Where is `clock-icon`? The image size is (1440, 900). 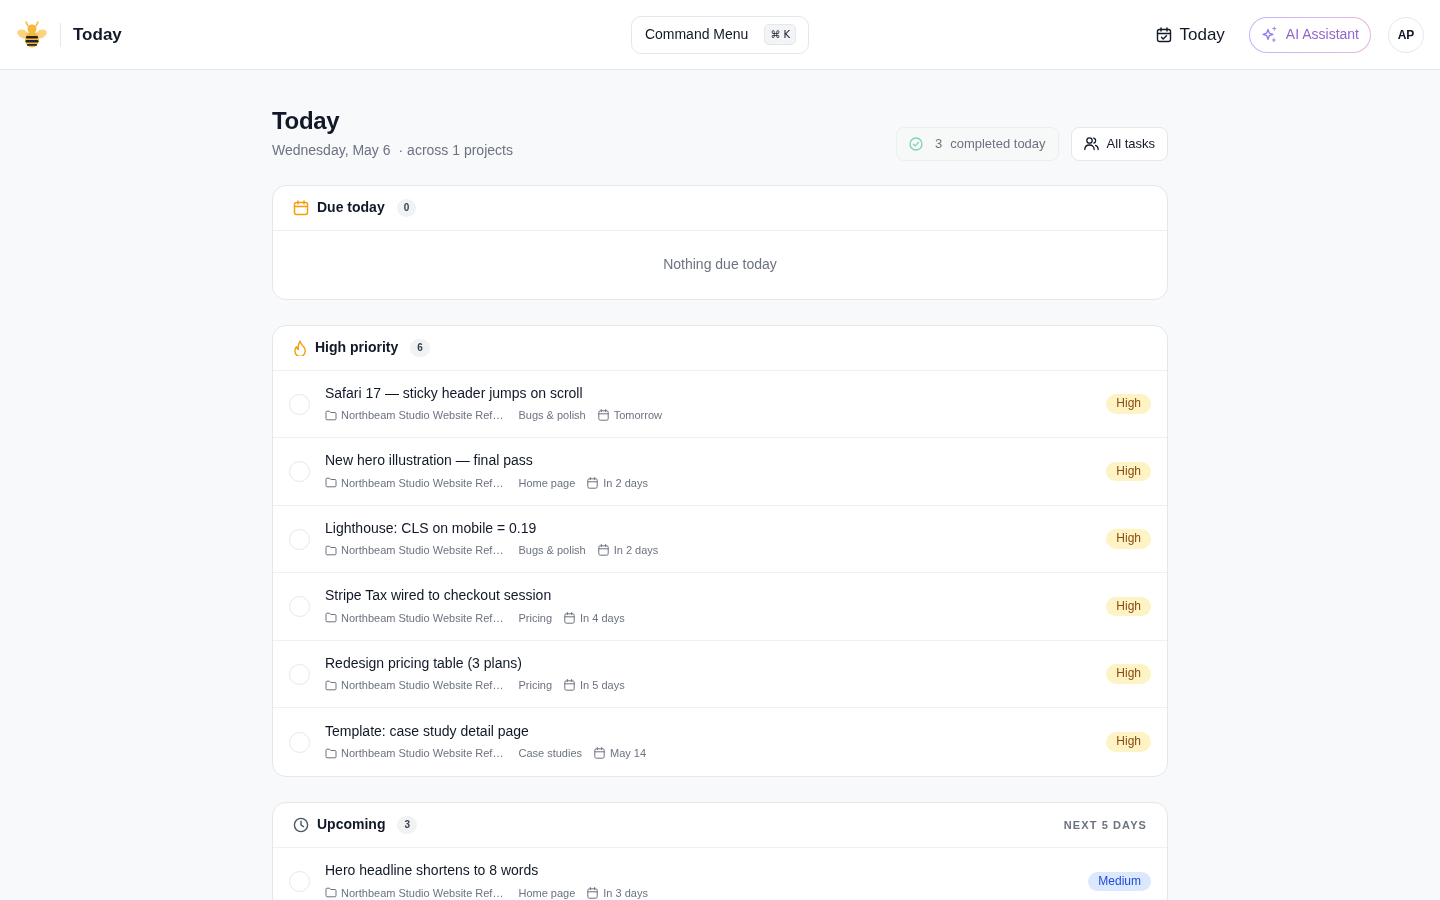 clock-icon is located at coordinates (301, 824).